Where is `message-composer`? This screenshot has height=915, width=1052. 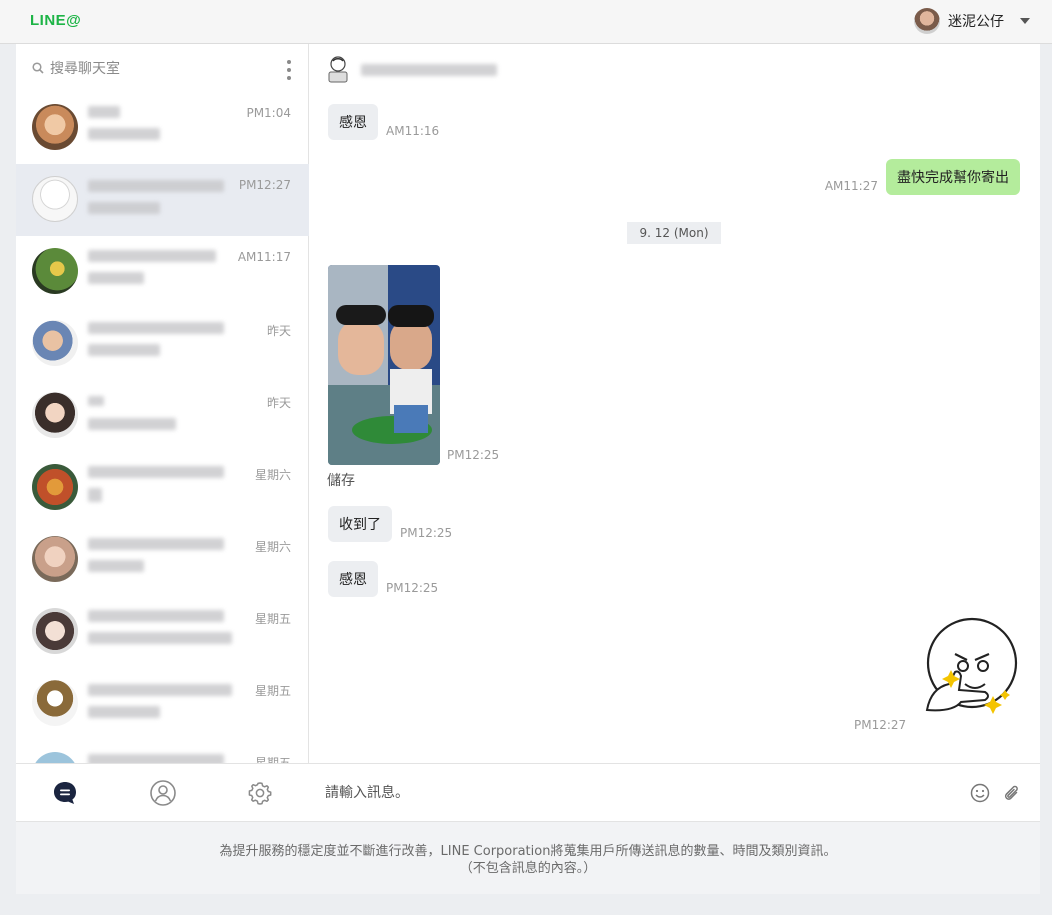
message-composer is located at coordinates (674, 792).